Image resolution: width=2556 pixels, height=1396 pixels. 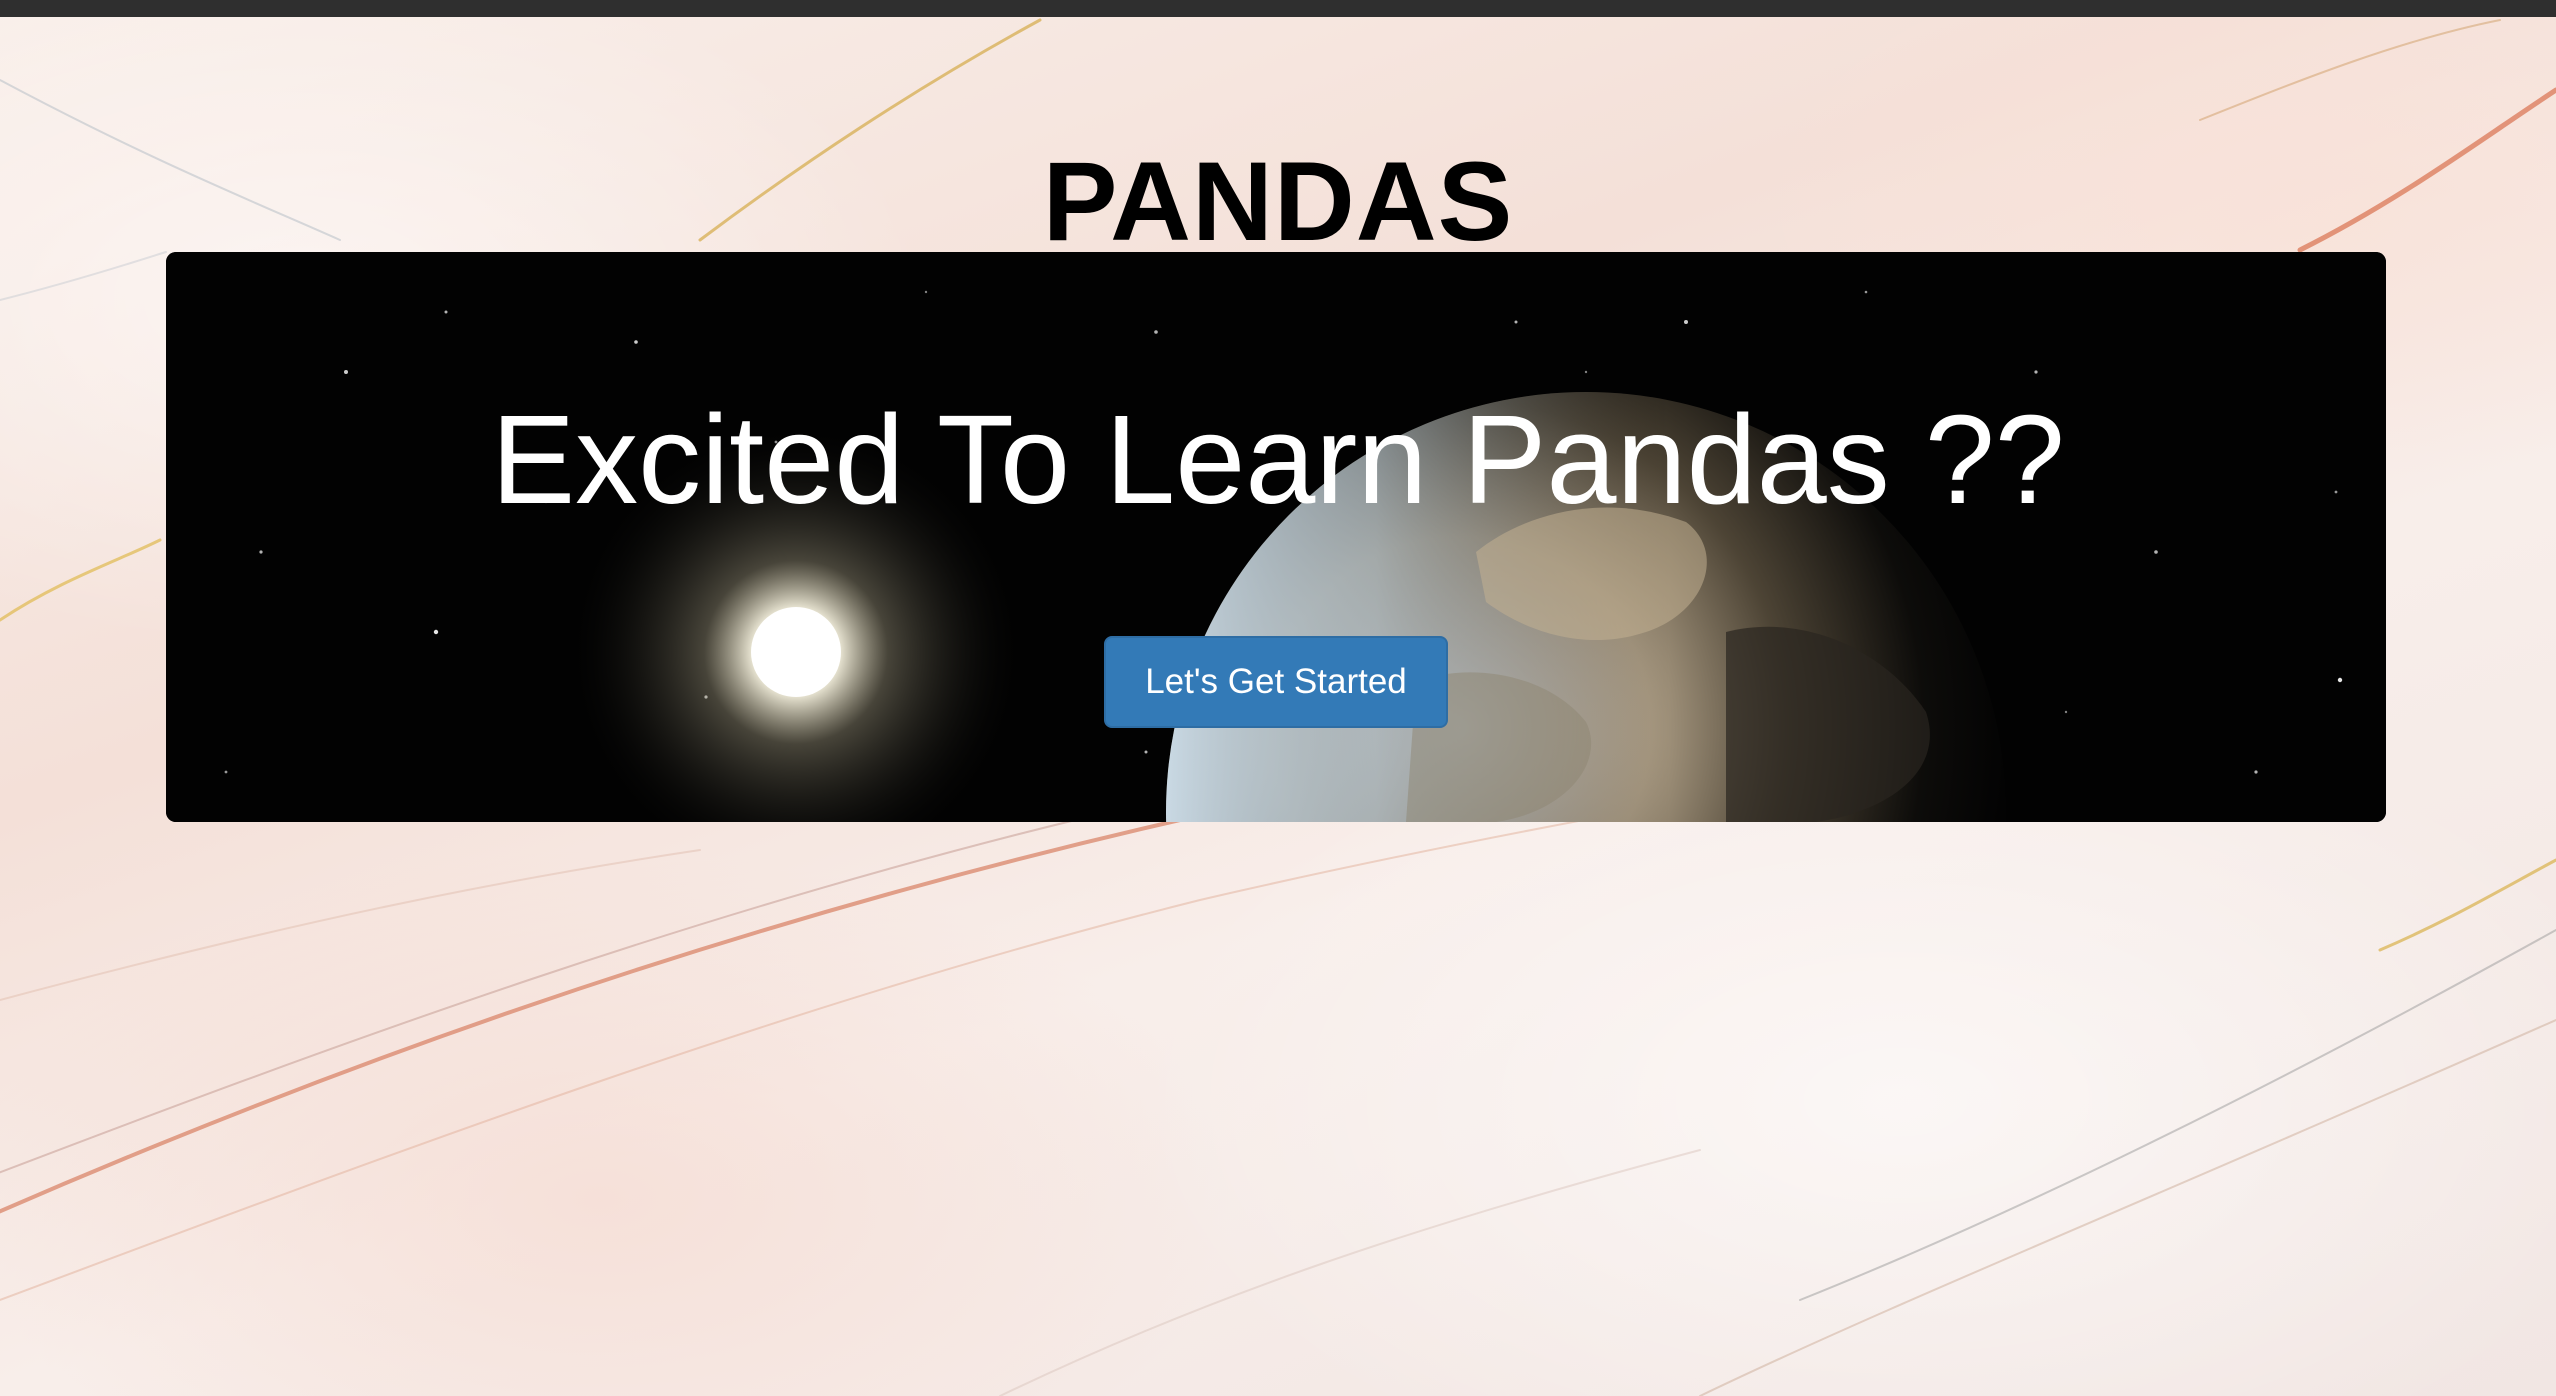 What do you see at coordinates (1278, 8) in the screenshot?
I see `browser-top-strip` at bounding box center [1278, 8].